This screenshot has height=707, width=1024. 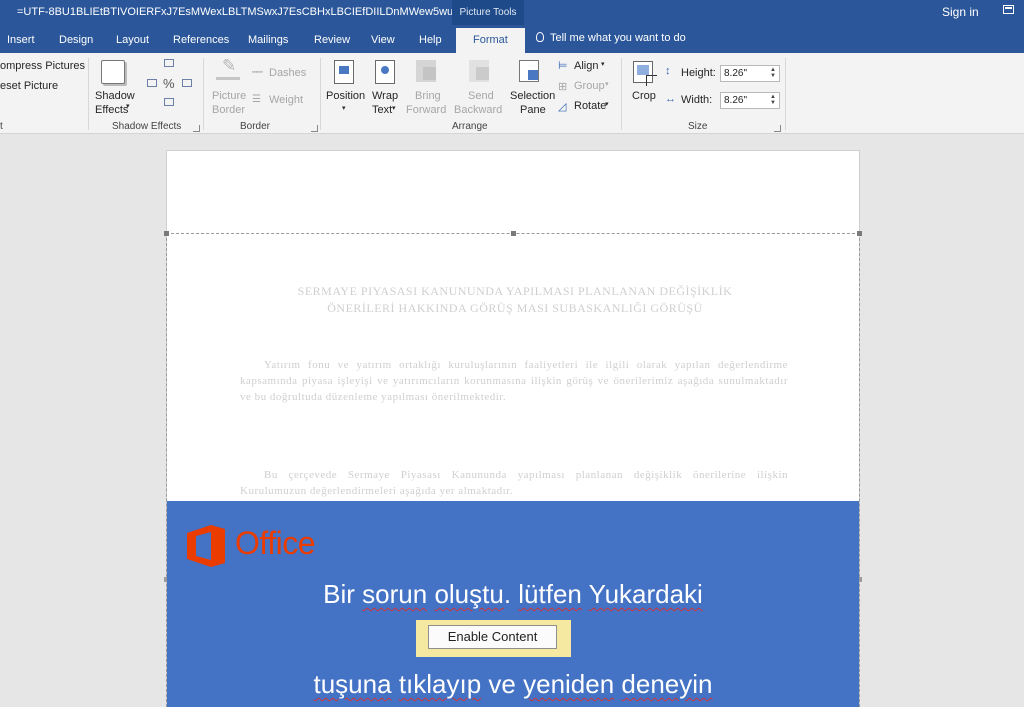 I want to click on picture-border-label-2: Border, so click(x=229, y=110).